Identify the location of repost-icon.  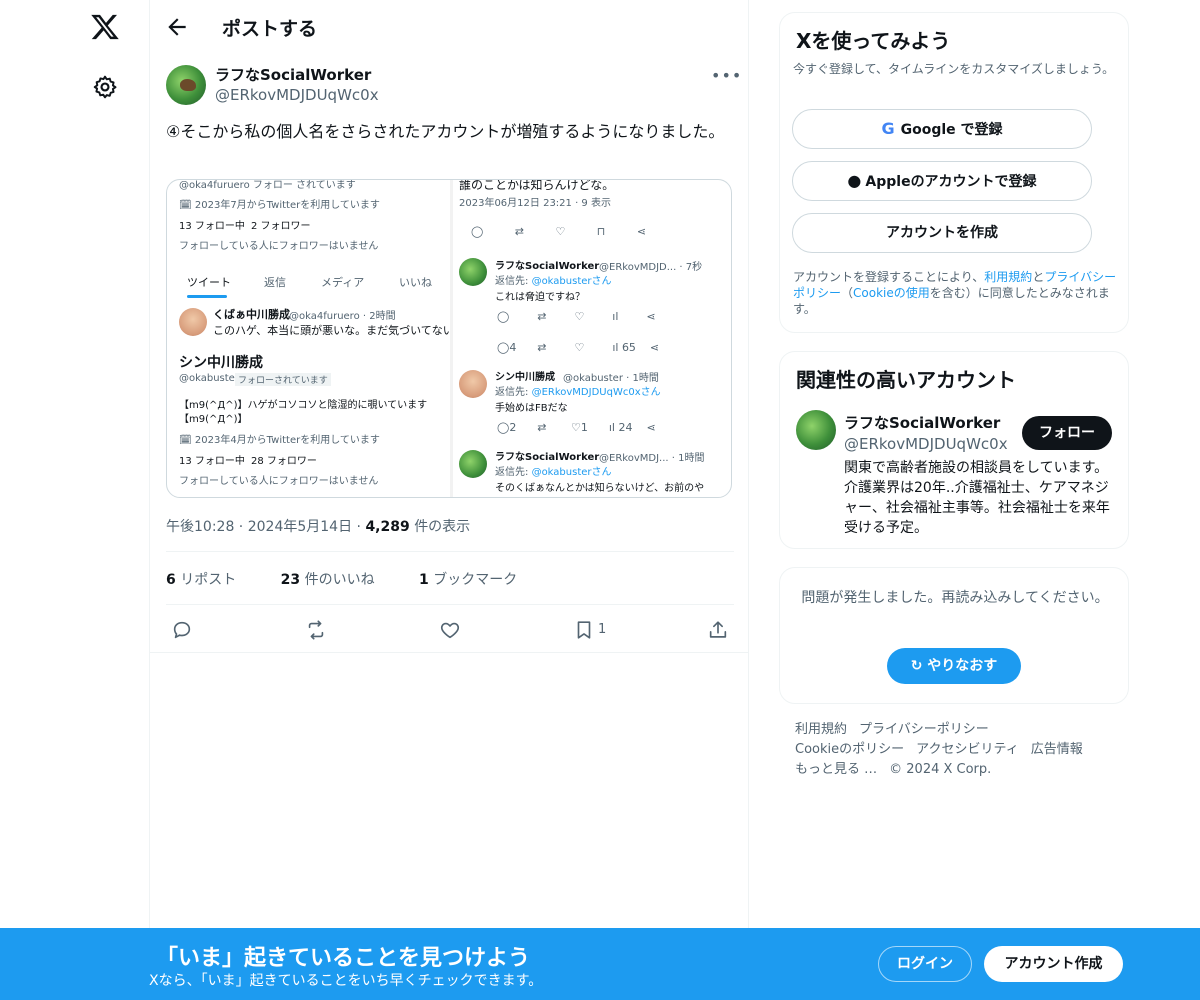
(316, 630).